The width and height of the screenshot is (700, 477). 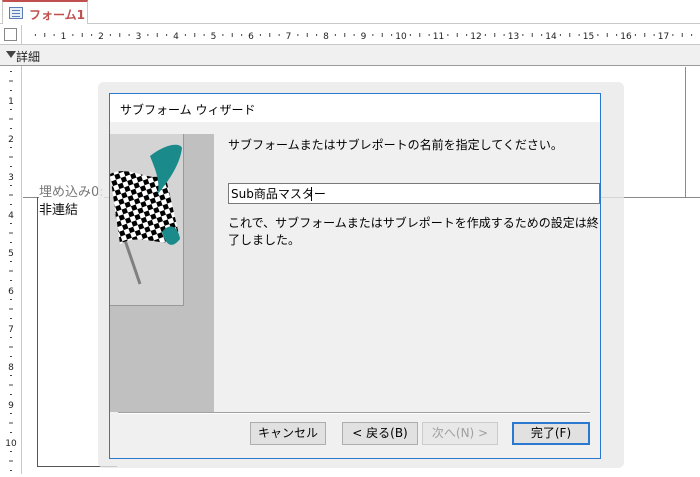 I want to click on vertical-ruler: 1 2 3 4 5 6 7 8 9 10, so click(x=11, y=270).